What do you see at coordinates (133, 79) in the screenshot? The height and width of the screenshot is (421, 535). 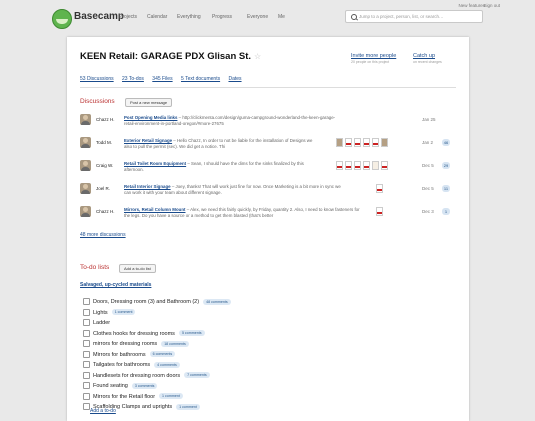 I see `tab-todos: 23 To-dos` at bounding box center [133, 79].